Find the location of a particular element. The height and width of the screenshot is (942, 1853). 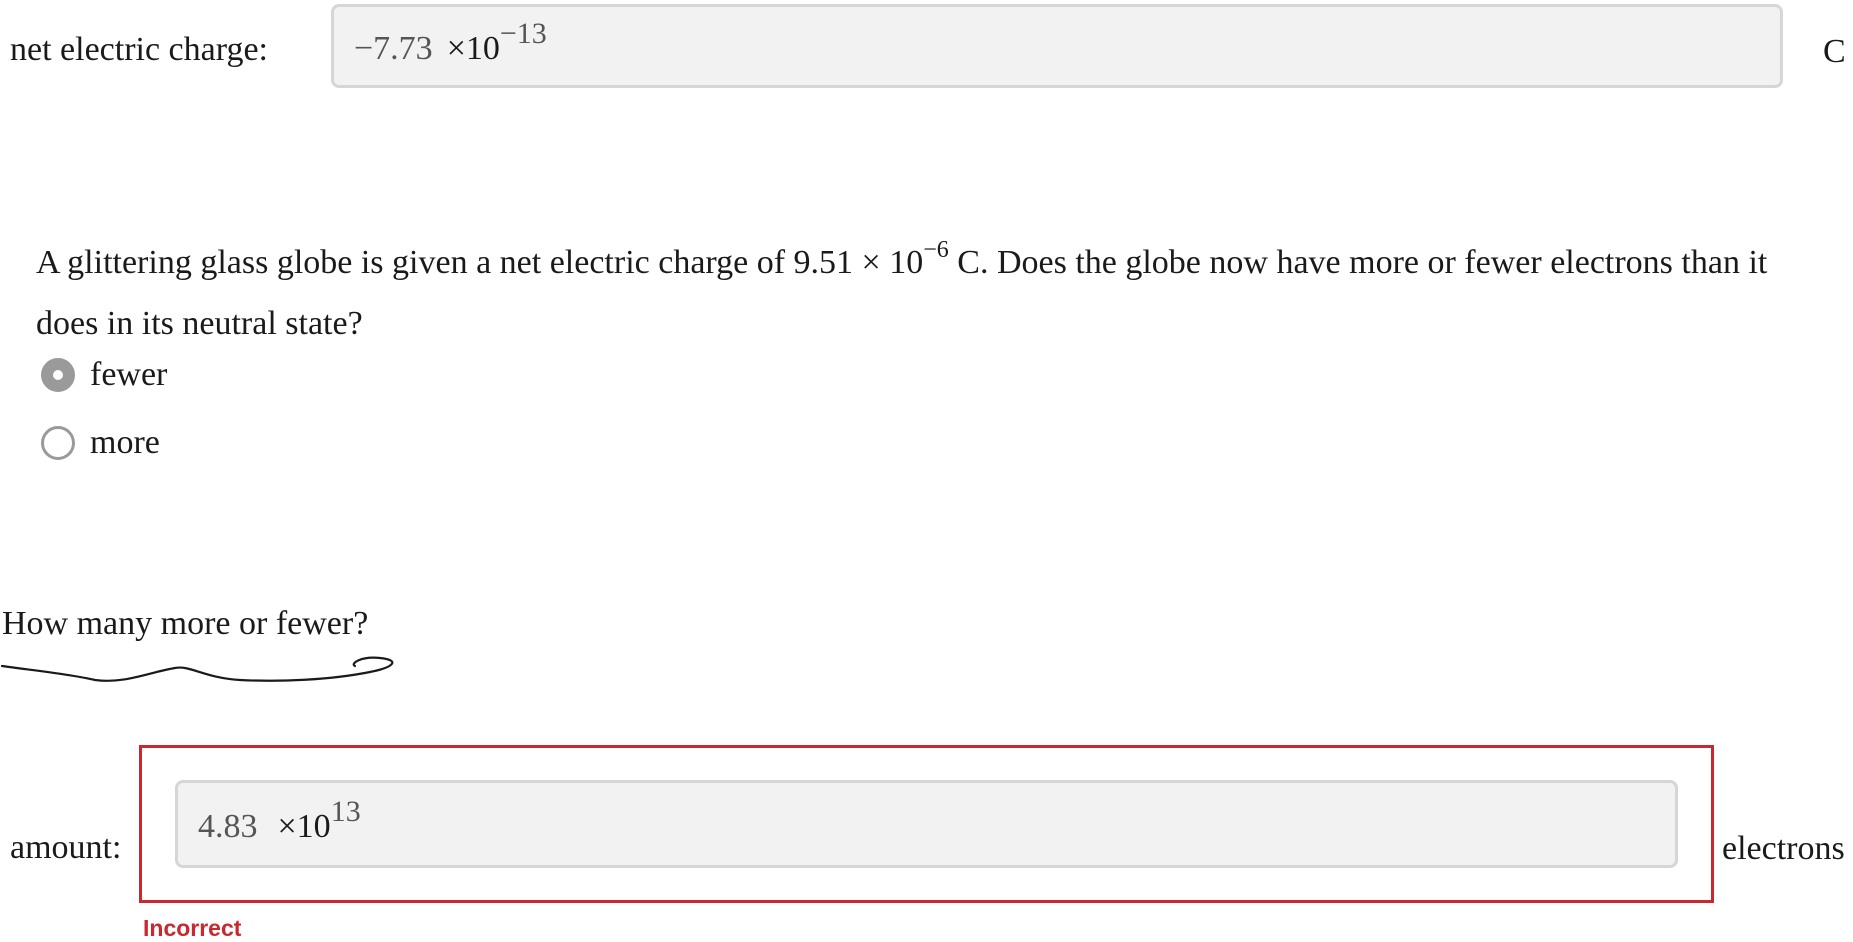

radio-fewer is located at coordinates (58, 375).